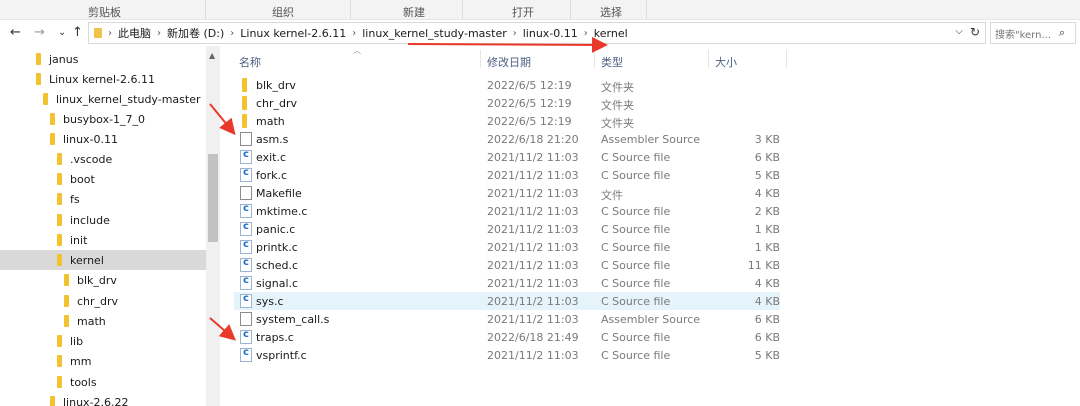  Describe the element at coordinates (279, 193) in the screenshot. I see `file-name: Makefile` at that location.